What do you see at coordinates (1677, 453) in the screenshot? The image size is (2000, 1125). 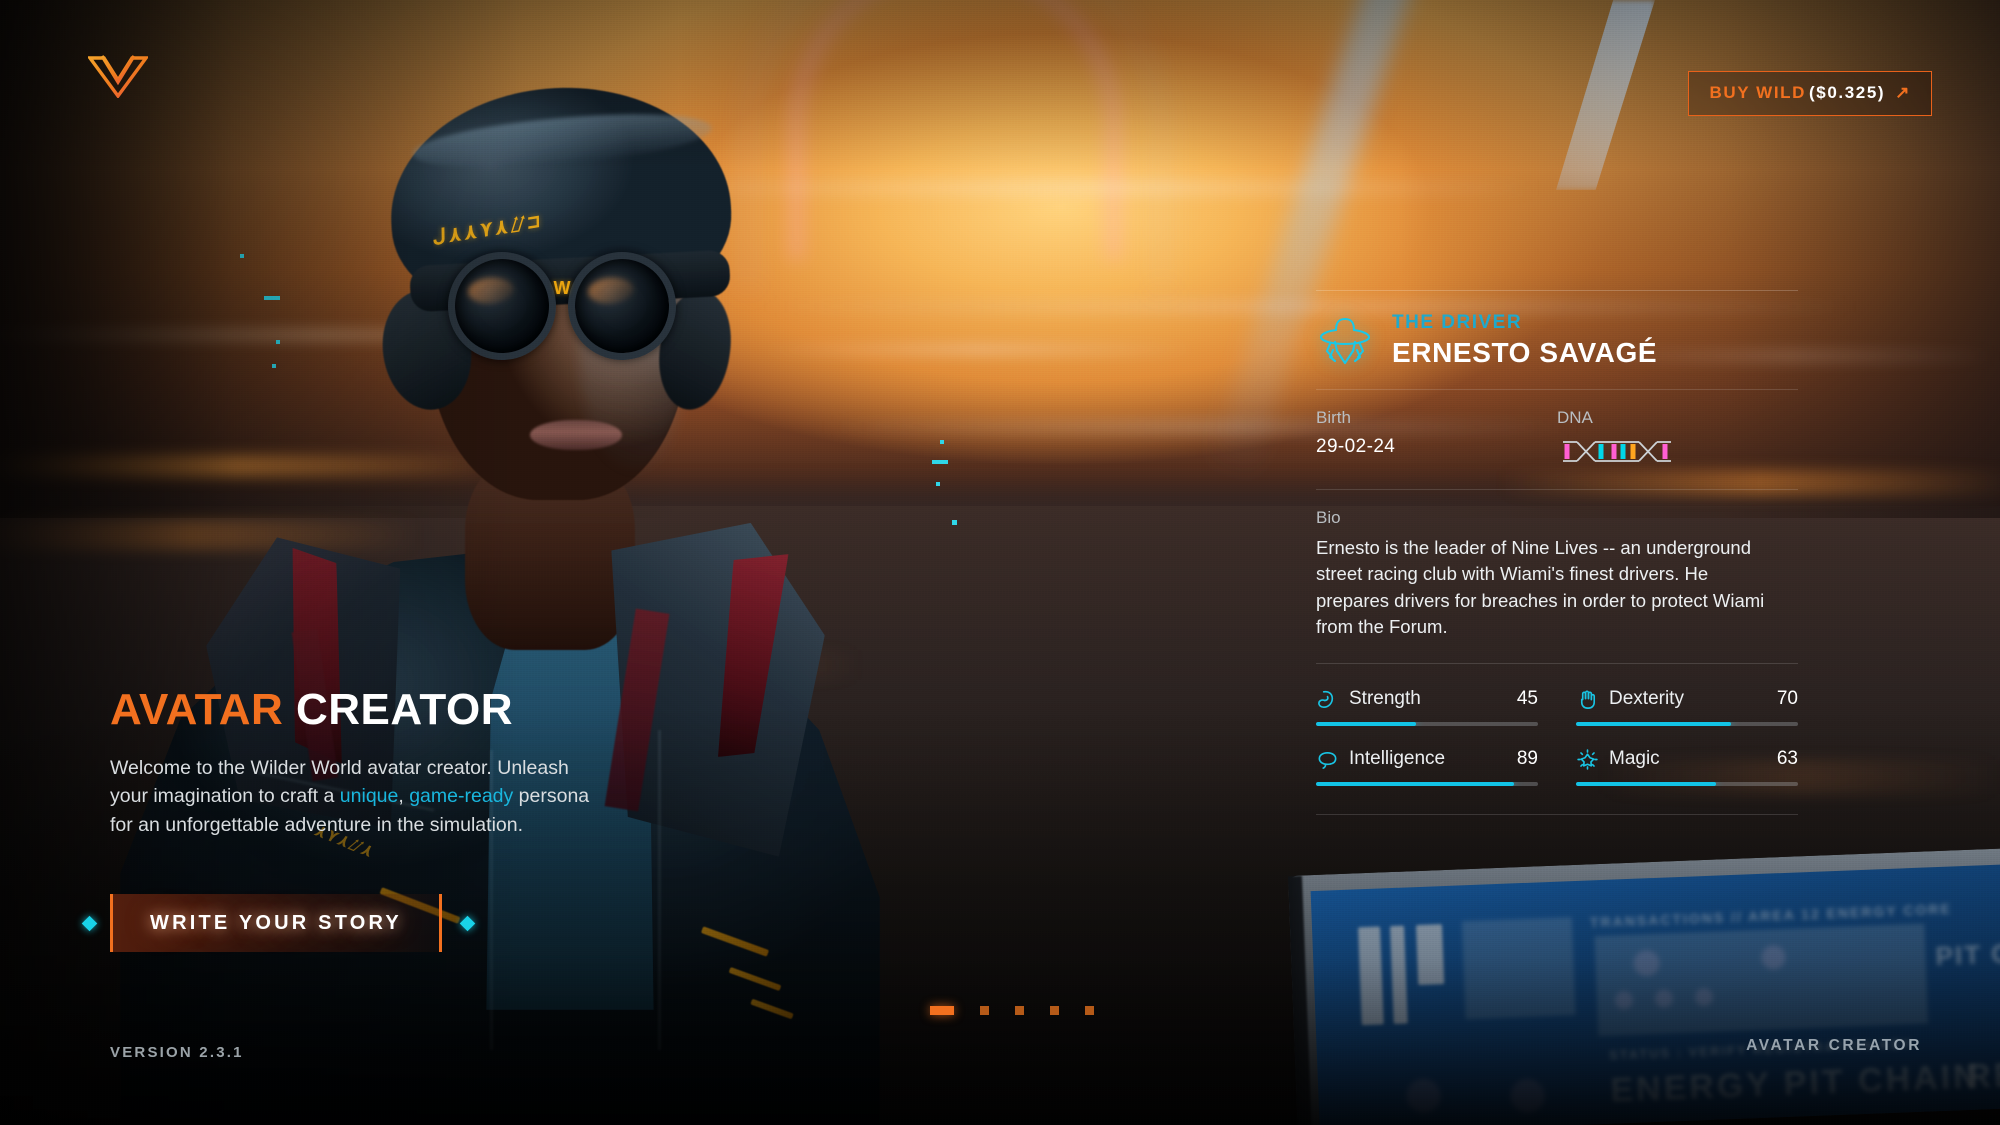 I see `dna-helix-icon` at bounding box center [1677, 453].